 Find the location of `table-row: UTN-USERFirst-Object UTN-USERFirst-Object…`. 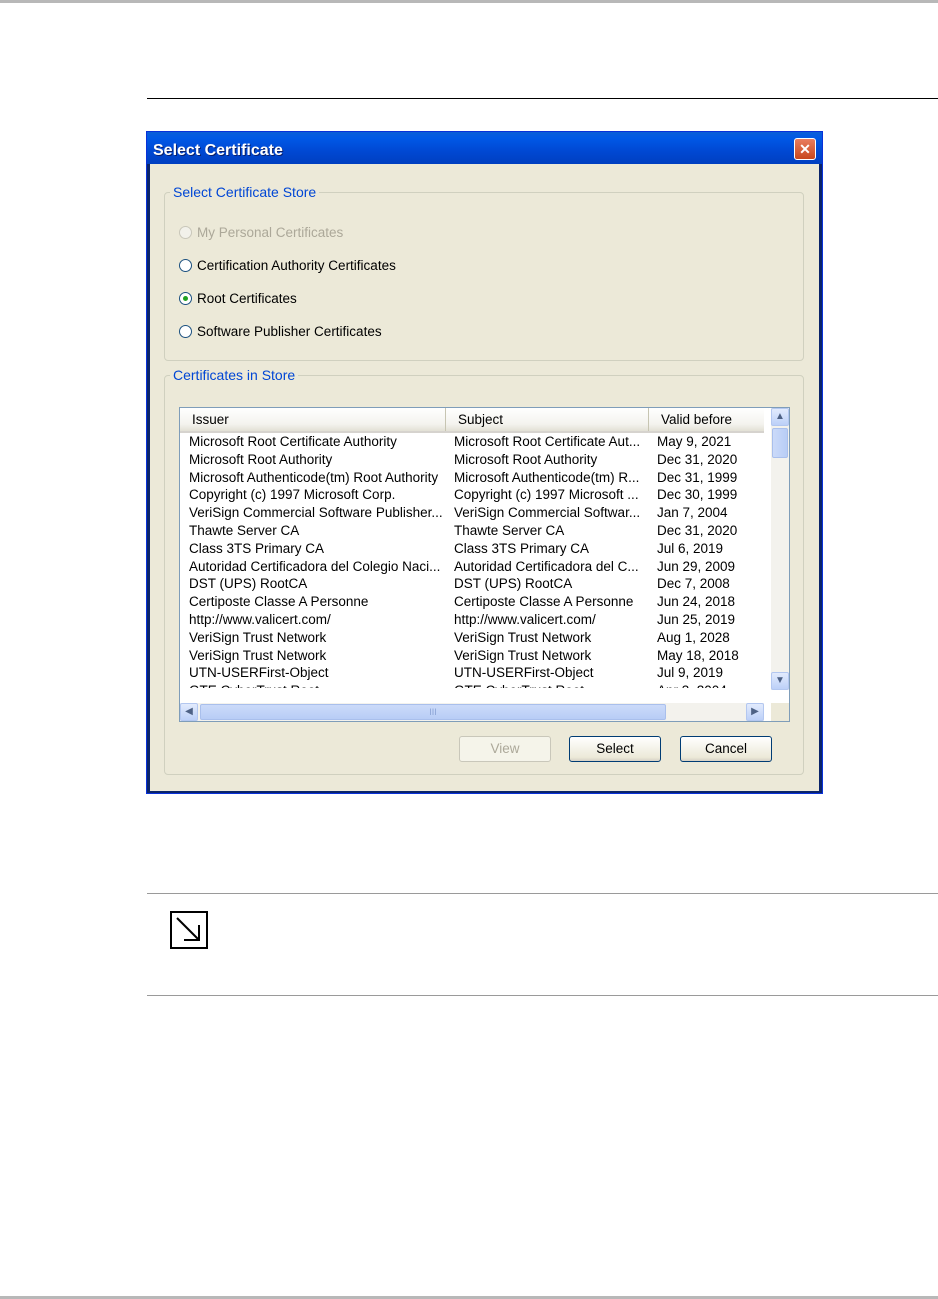

table-row: UTN-USERFirst-Object UTN-USERFirst-Object… is located at coordinates (472, 673).